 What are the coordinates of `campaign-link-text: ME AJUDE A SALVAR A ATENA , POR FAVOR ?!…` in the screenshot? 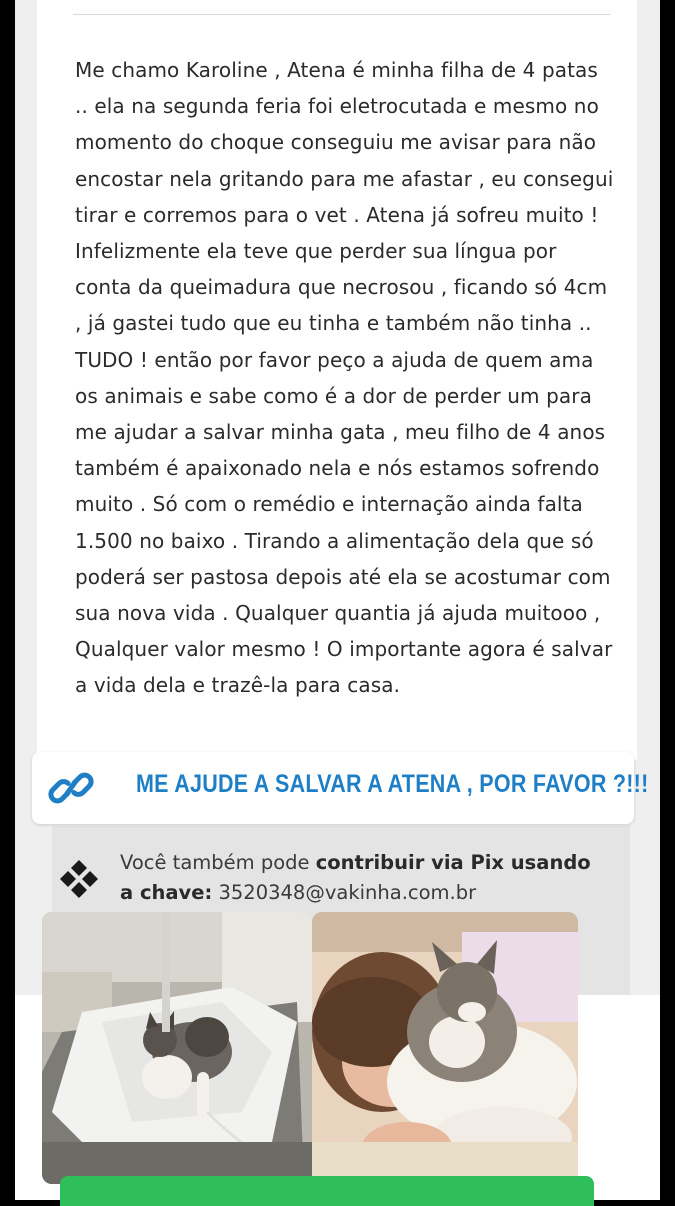 It's located at (392, 784).